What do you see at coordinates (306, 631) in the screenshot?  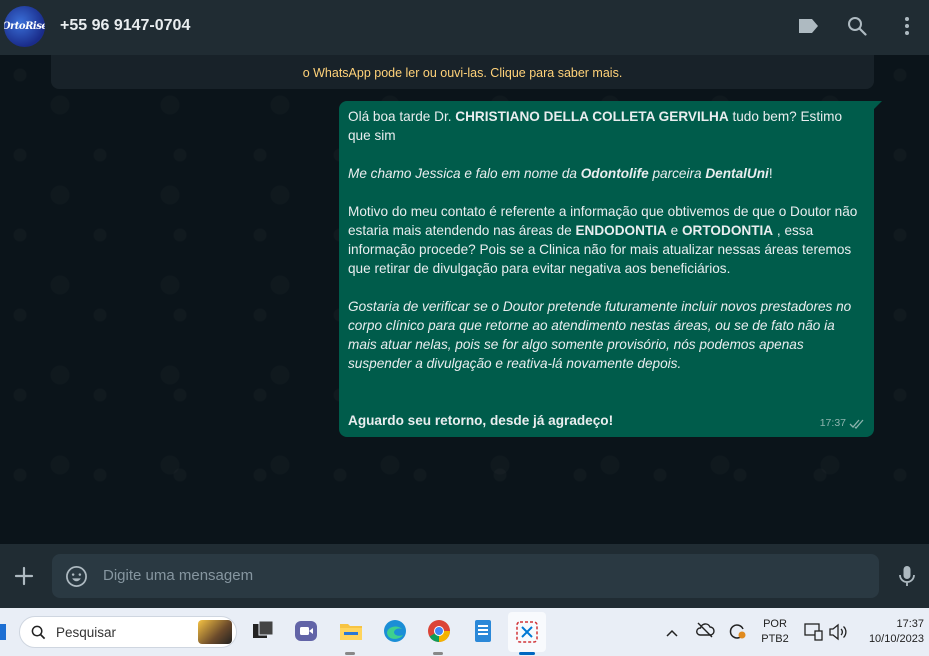 I see `meet-app-icon` at bounding box center [306, 631].